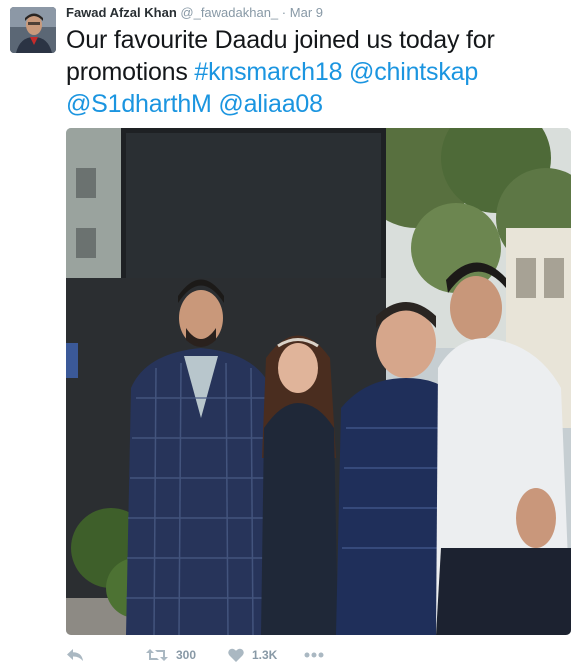 This screenshot has width=581, height=670. I want to click on author-avatar, so click(33, 30).